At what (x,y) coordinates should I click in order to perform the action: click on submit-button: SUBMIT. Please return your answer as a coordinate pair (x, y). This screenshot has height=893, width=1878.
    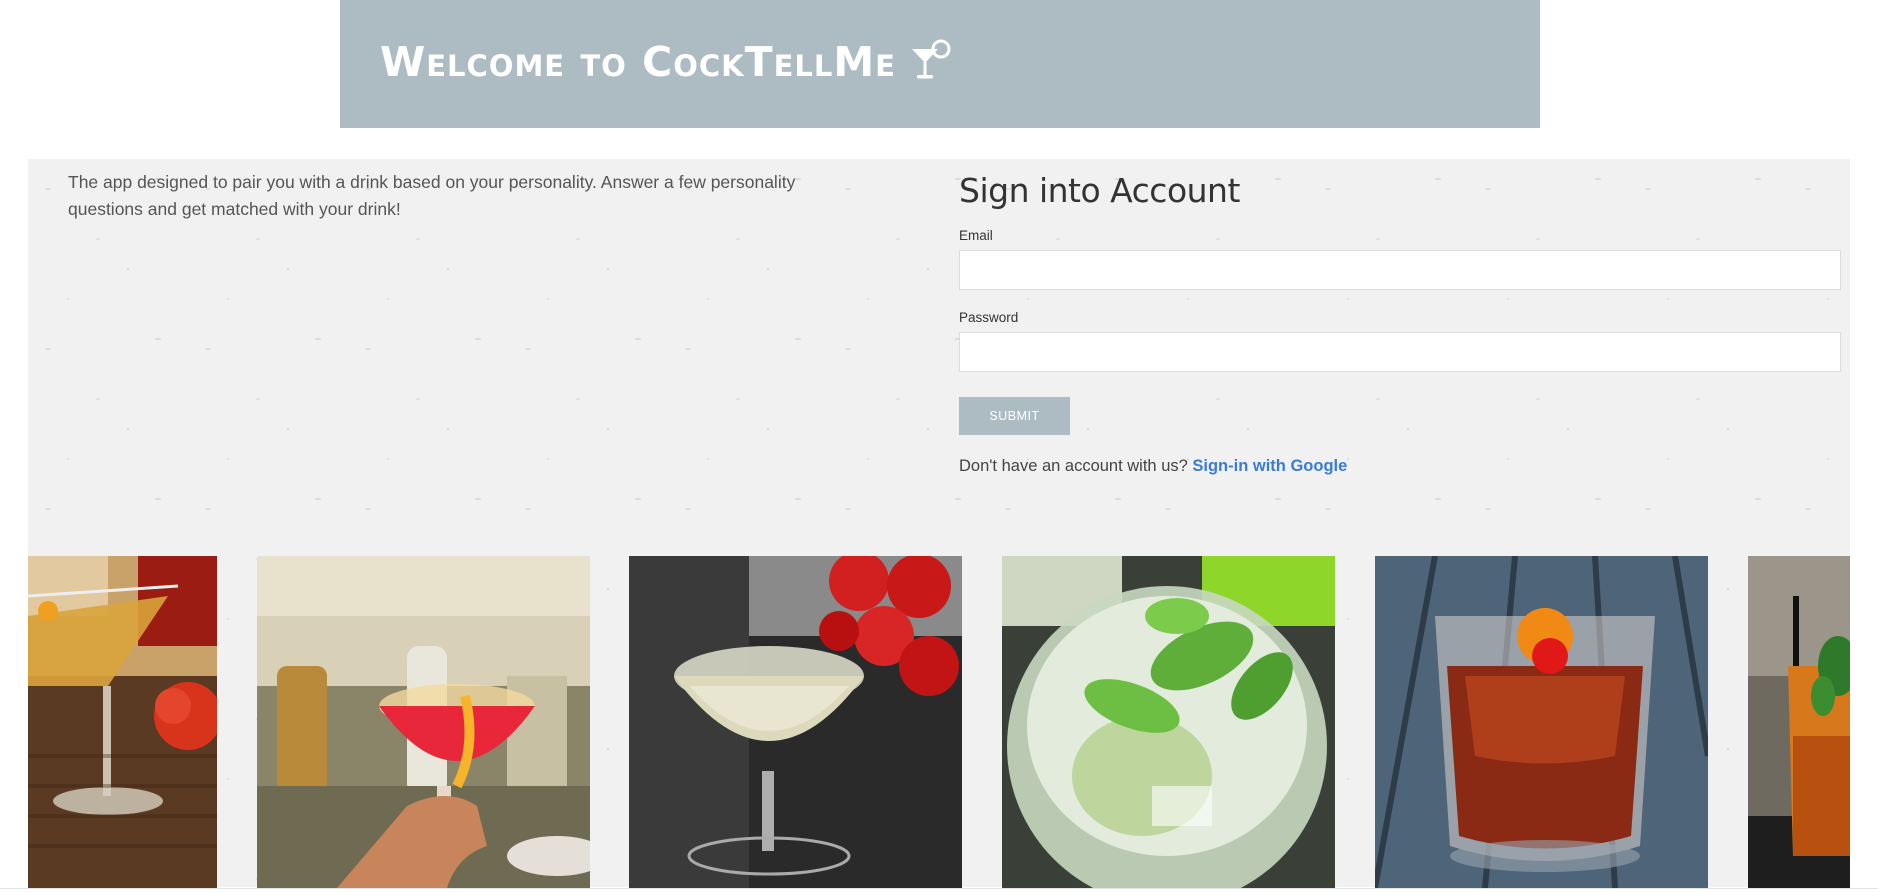
    Looking at the image, I should click on (1014, 416).